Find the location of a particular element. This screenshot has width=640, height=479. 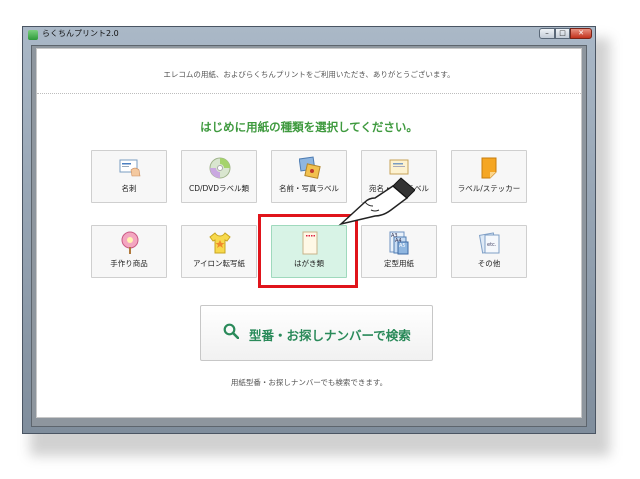

tile-standard-paper: A3 A4 A5 定型用紙 is located at coordinates (399, 251).